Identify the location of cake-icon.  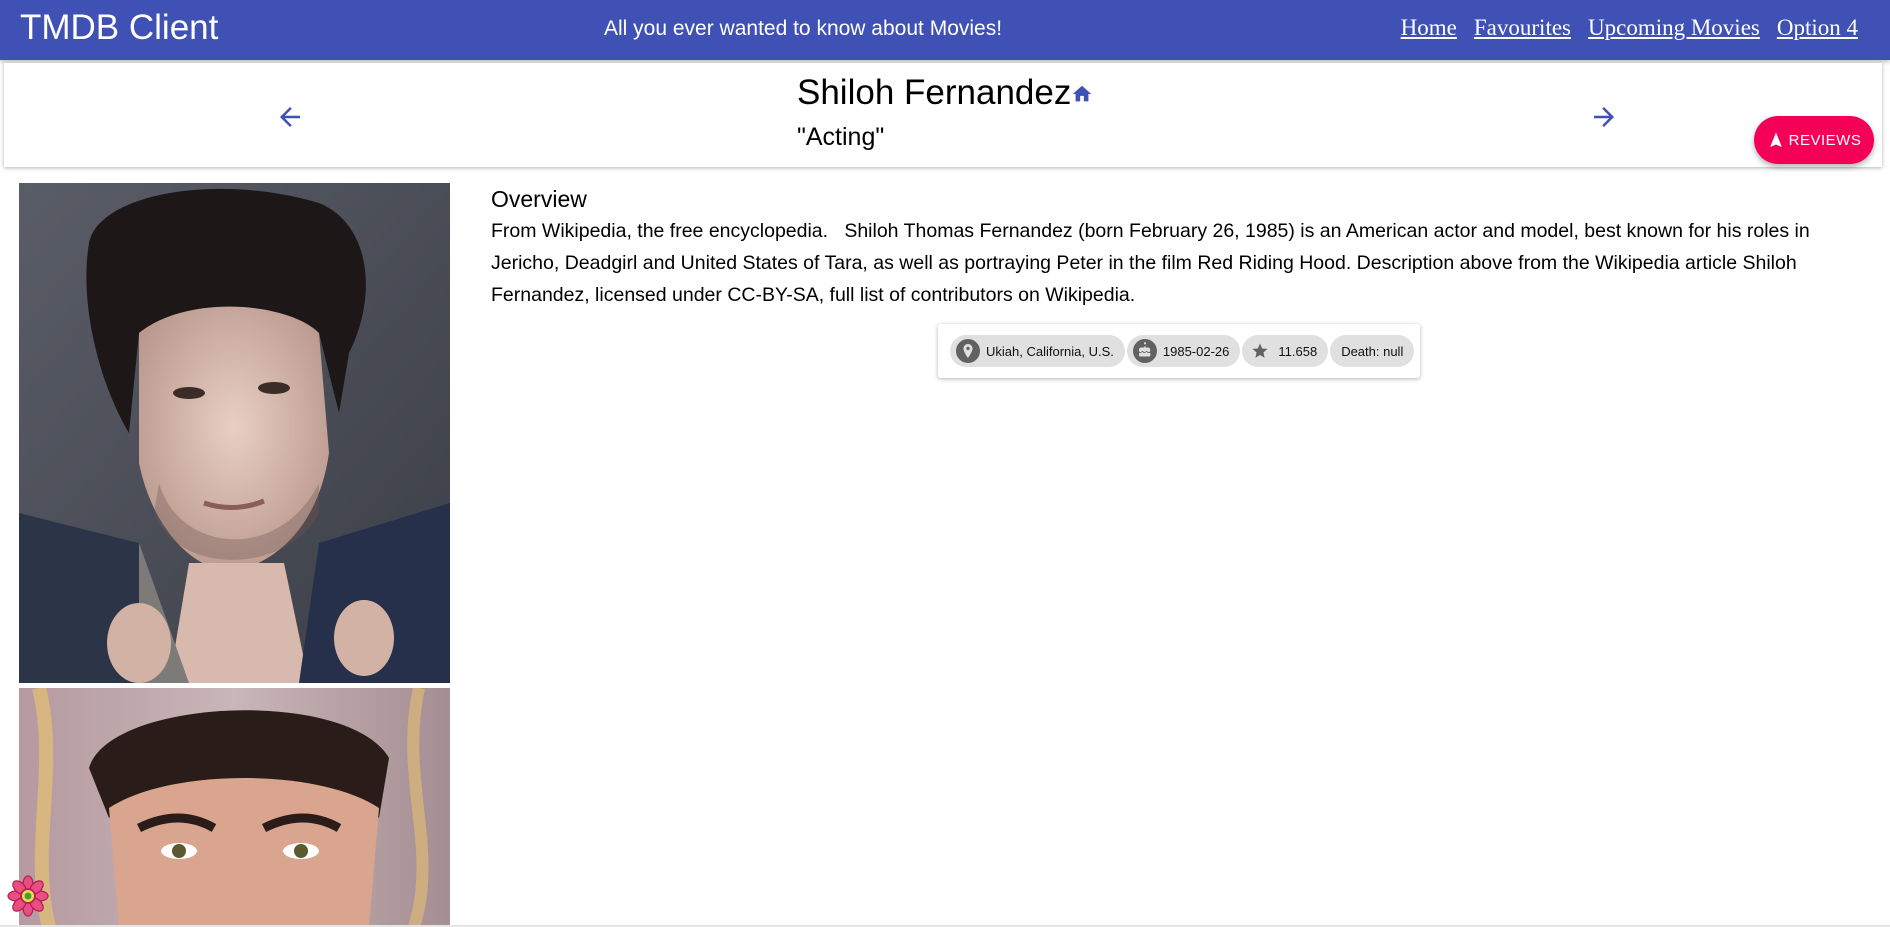
(1144, 351).